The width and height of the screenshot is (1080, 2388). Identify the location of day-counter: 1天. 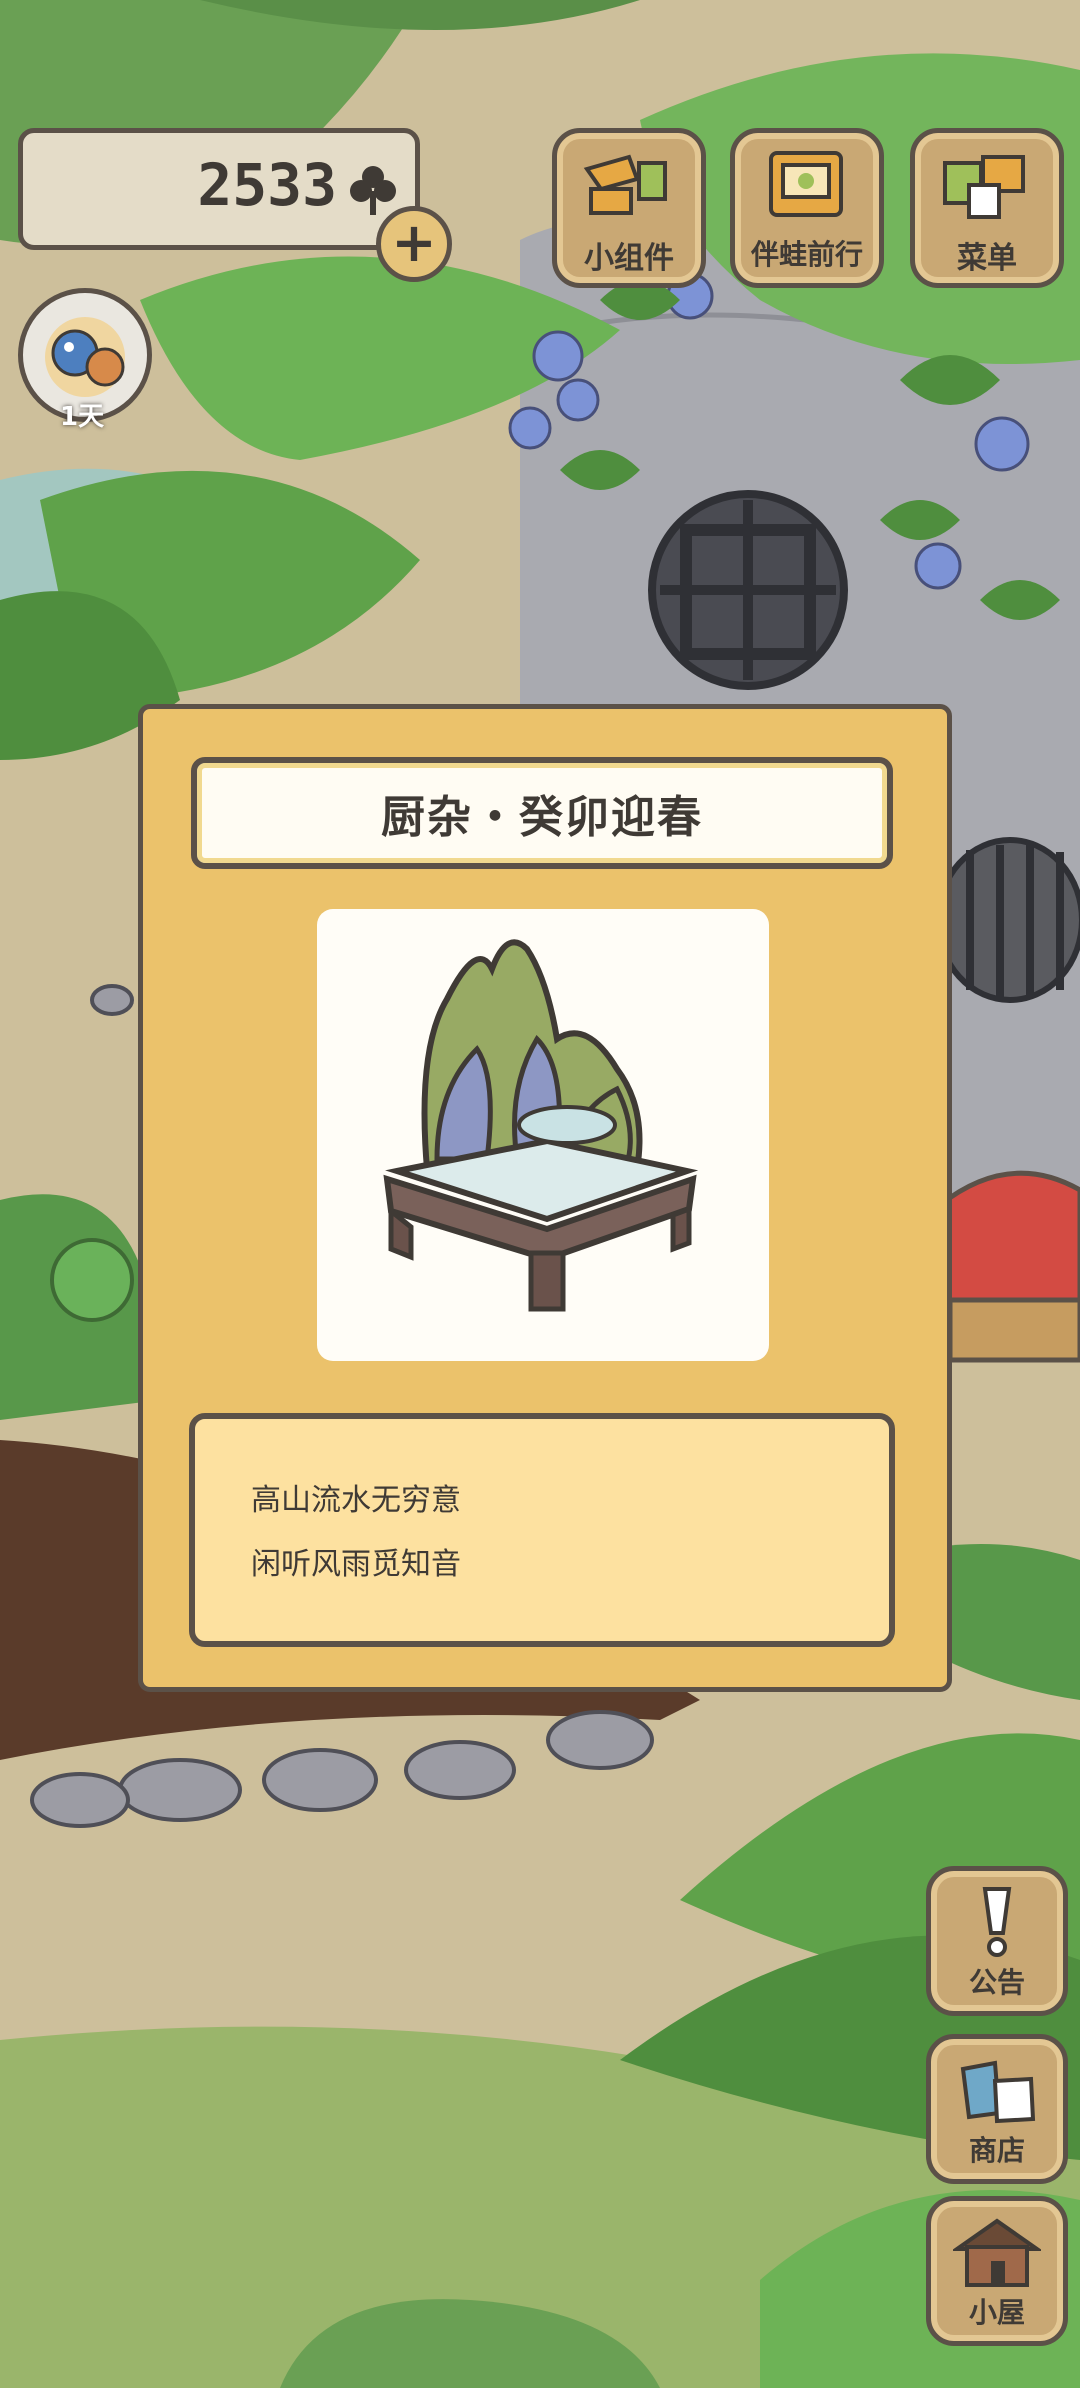
(82, 417).